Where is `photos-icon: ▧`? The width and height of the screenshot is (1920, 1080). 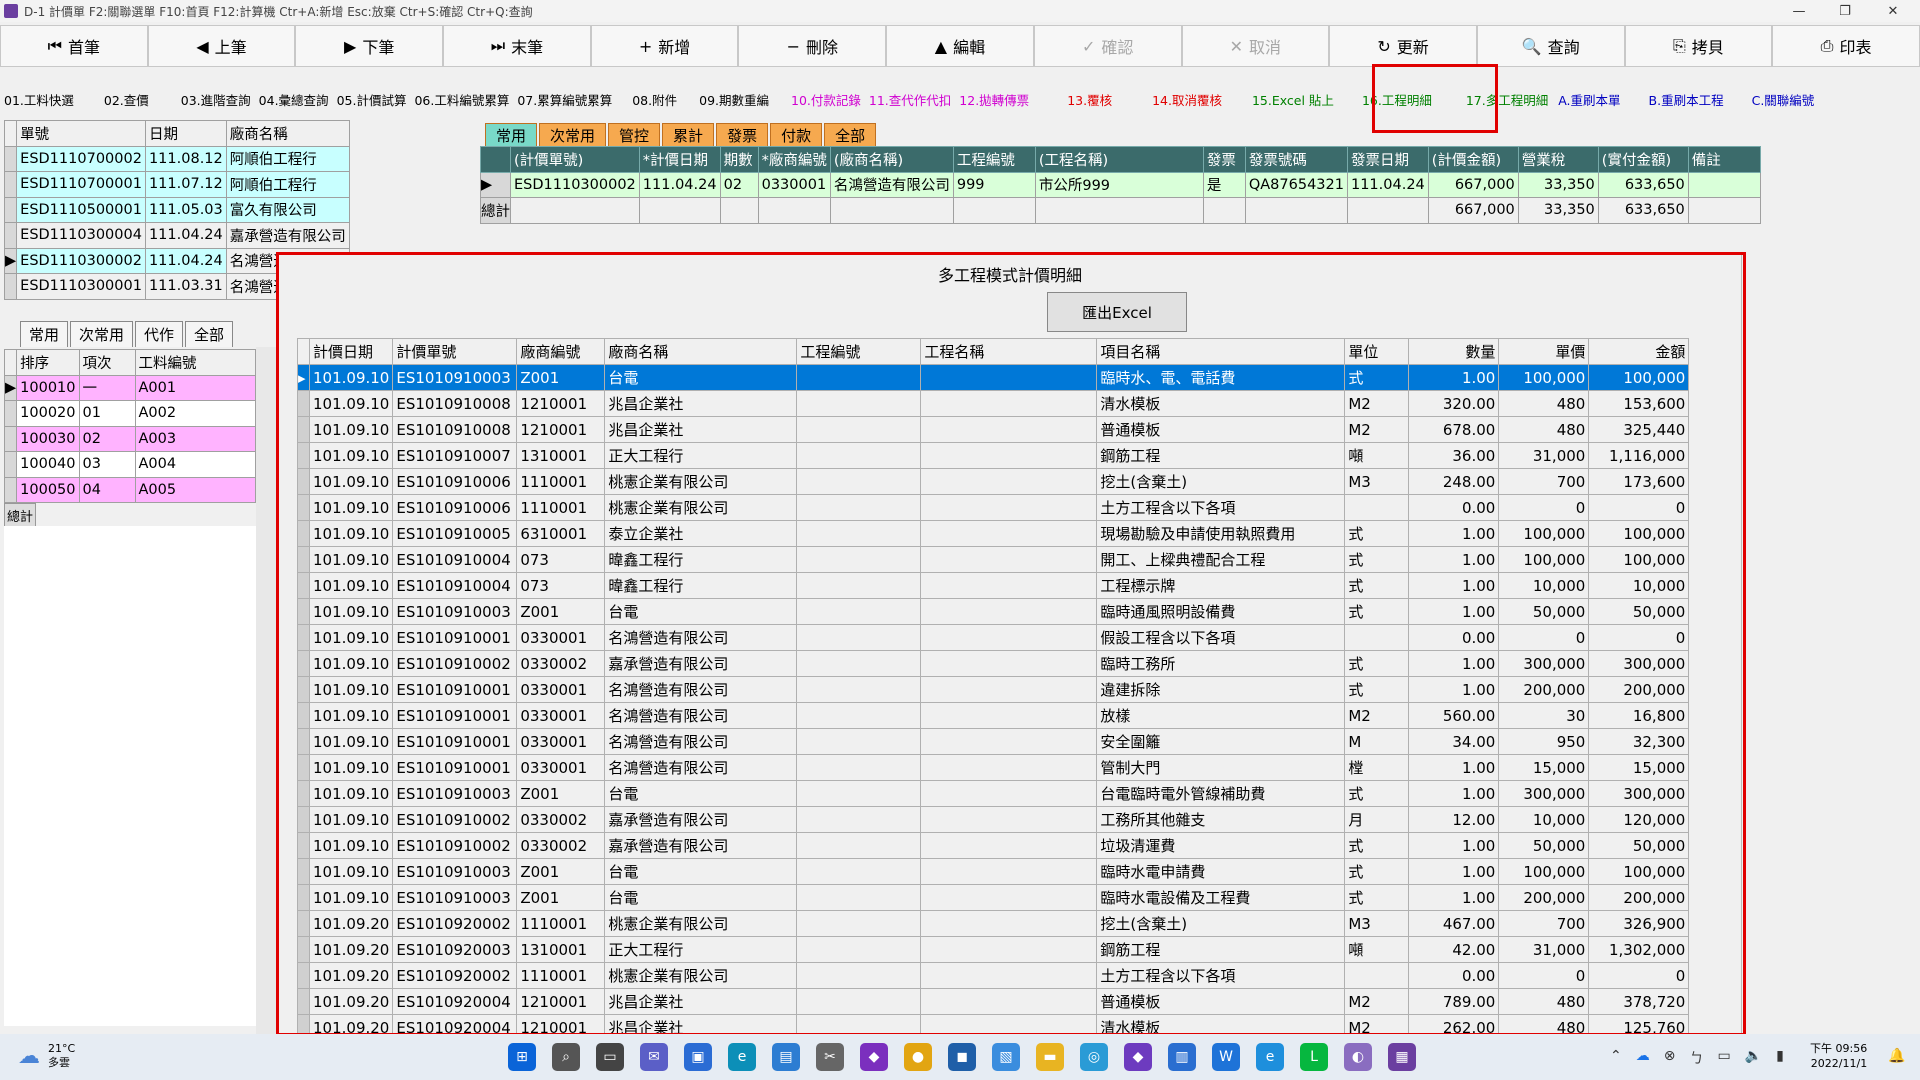
photos-icon: ▧ is located at coordinates (1006, 1057).